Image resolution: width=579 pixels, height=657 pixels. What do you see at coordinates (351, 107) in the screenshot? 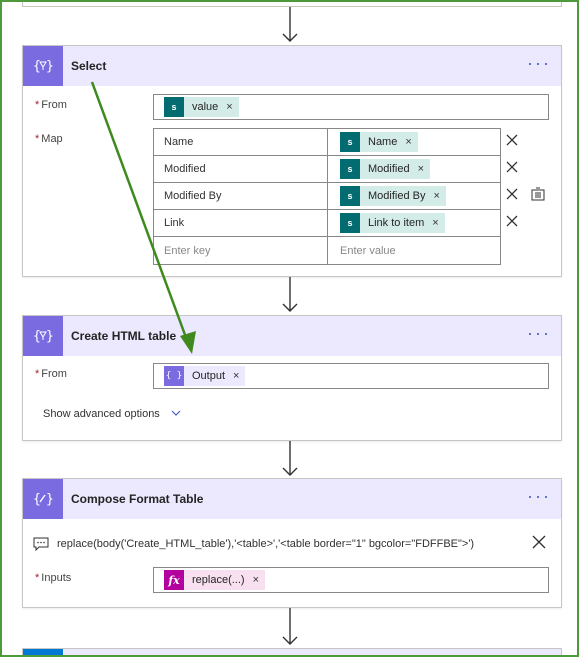
I see `from-field: s value ×` at bounding box center [351, 107].